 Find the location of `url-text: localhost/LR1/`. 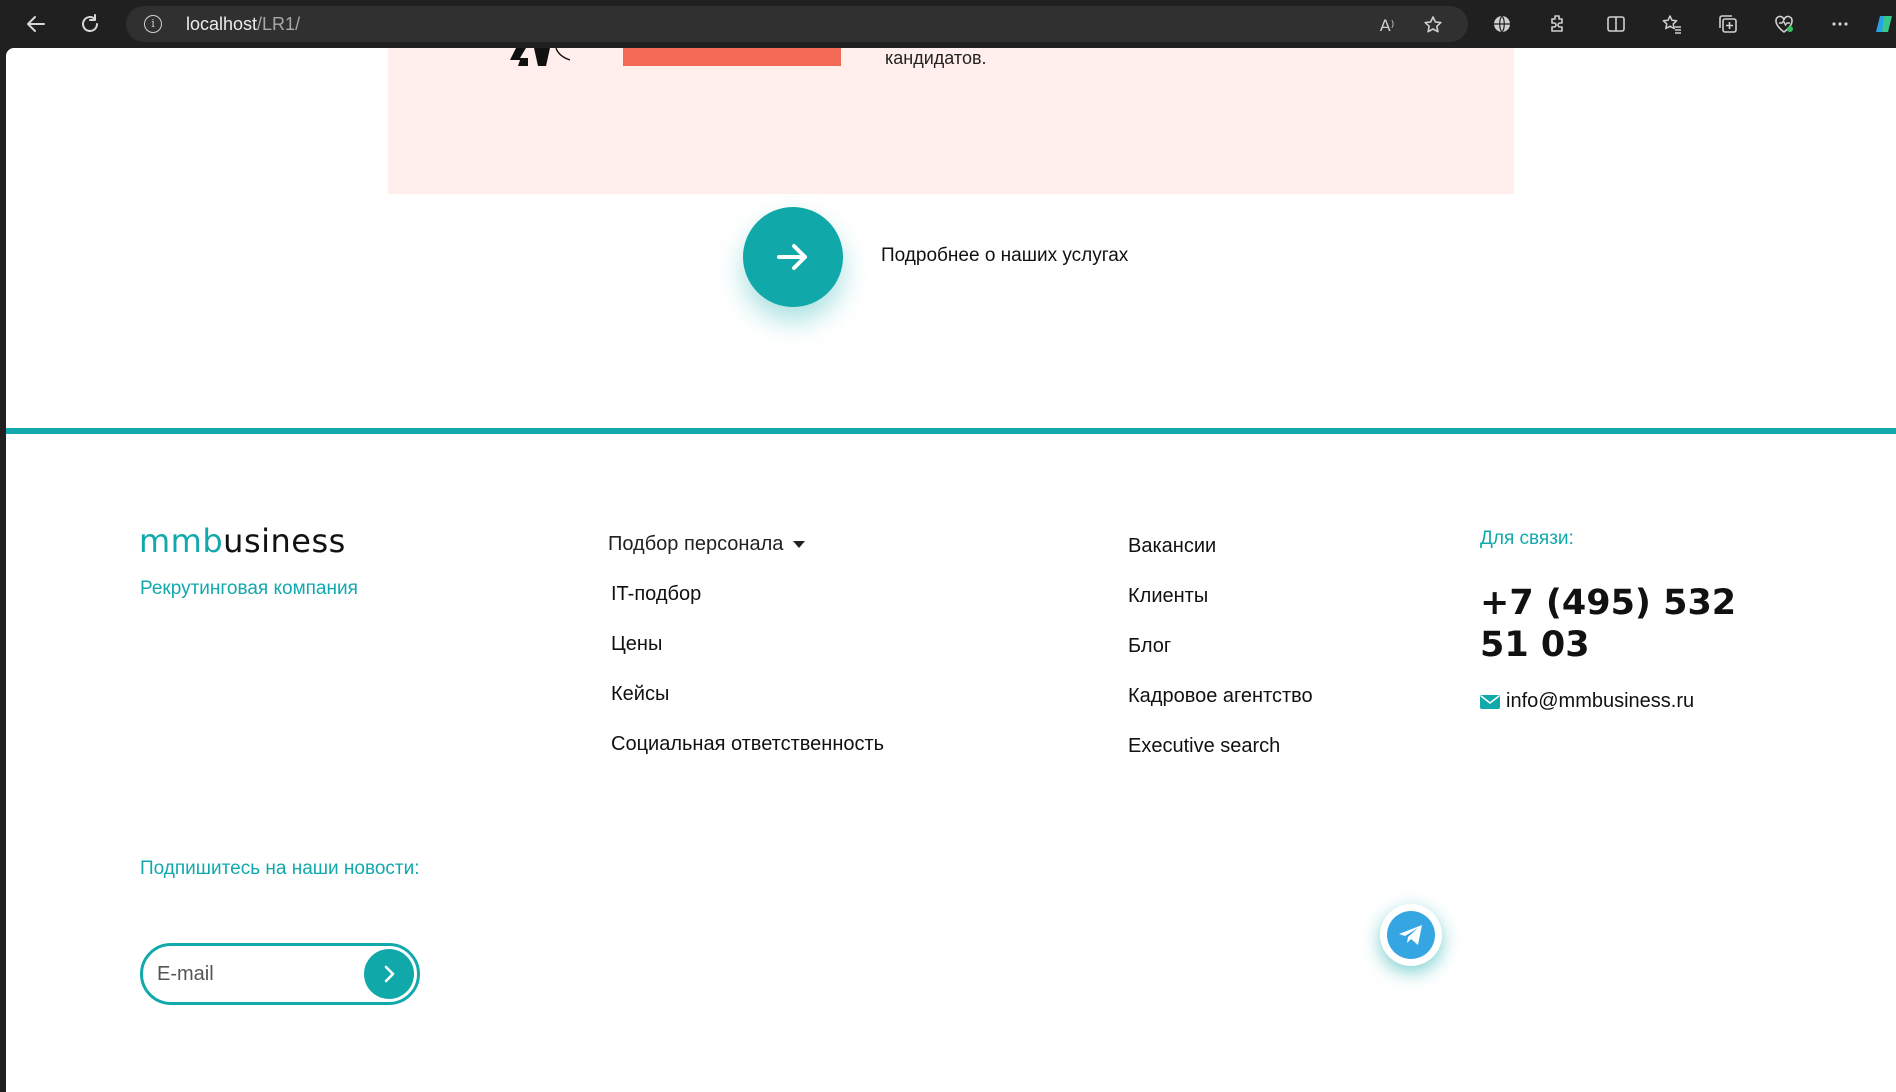

url-text: localhost/LR1/ is located at coordinates (243, 24).